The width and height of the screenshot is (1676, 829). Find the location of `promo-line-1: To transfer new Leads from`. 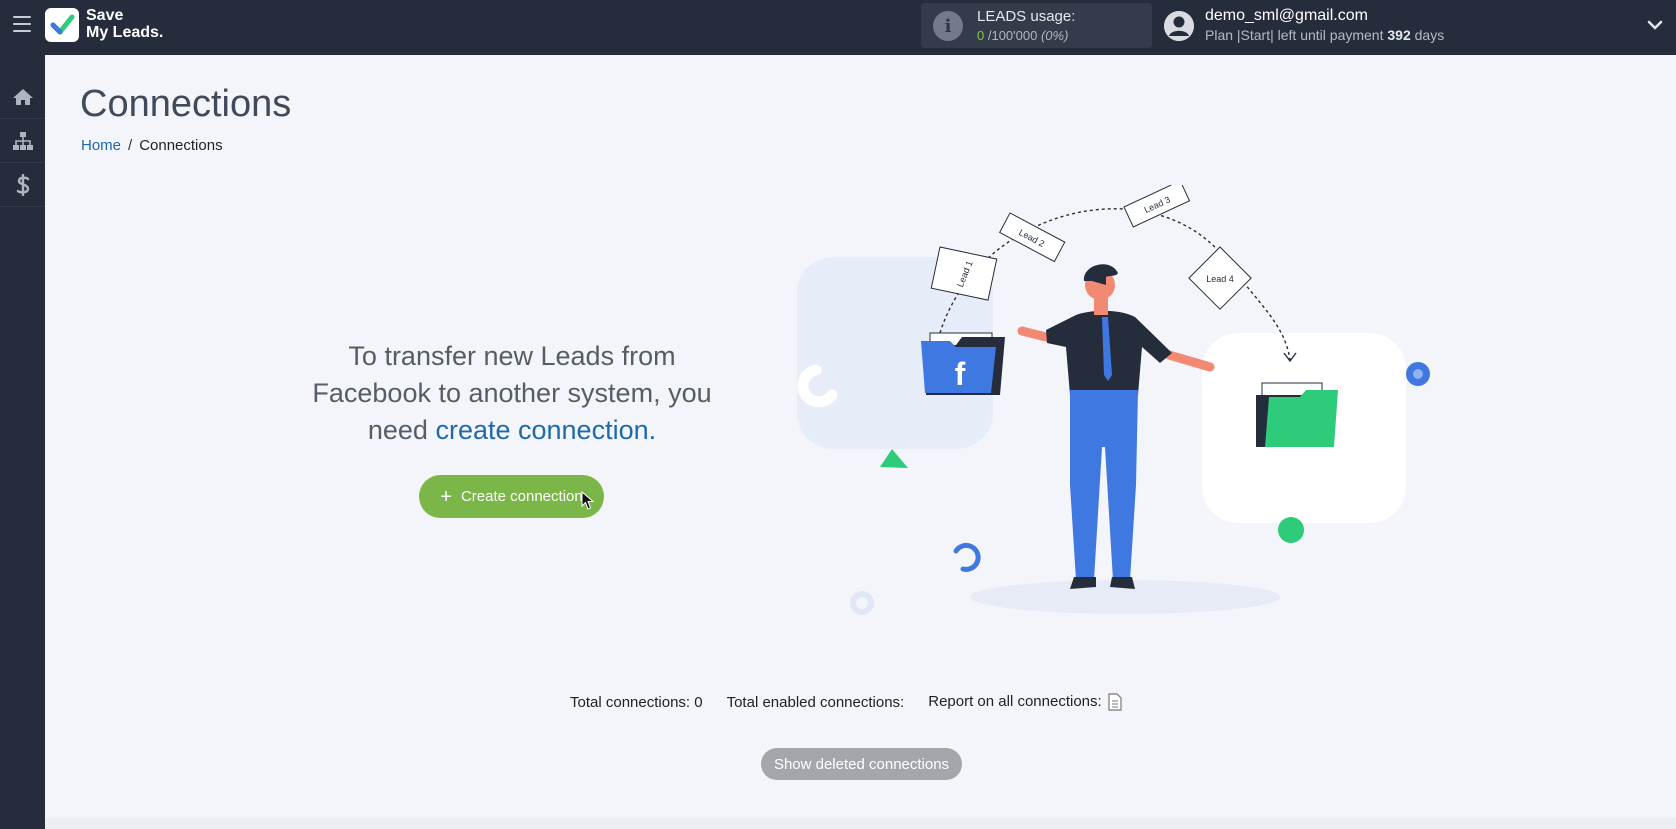

promo-line-1: To transfer new Leads from is located at coordinates (512, 356).